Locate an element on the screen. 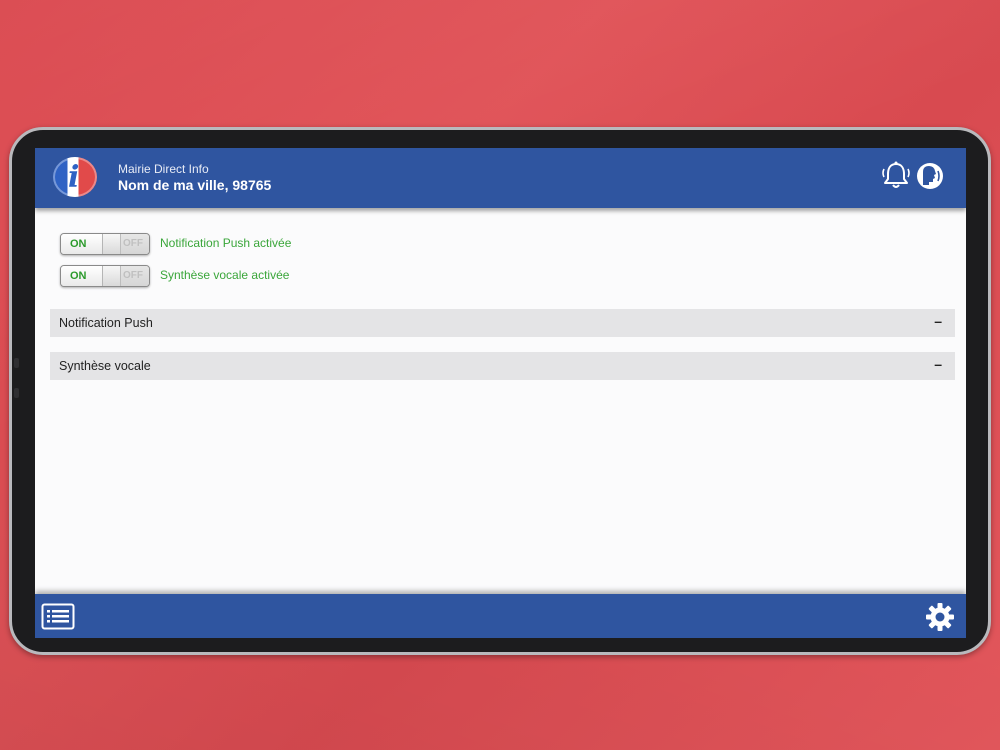 Image resolution: width=1000 pixels, height=750 pixels. voice-toggle: ON OFF is located at coordinates (105, 276).